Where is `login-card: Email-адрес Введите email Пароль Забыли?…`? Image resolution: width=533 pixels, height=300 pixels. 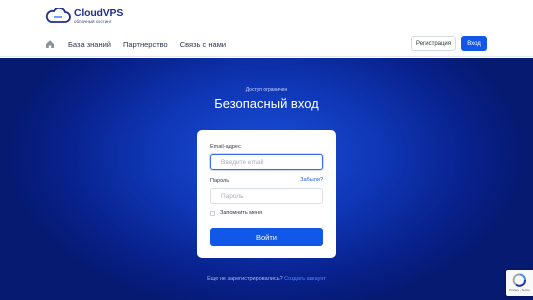
login-card: Email-адрес Введите email Пароль Забыли?… is located at coordinates (266, 194).